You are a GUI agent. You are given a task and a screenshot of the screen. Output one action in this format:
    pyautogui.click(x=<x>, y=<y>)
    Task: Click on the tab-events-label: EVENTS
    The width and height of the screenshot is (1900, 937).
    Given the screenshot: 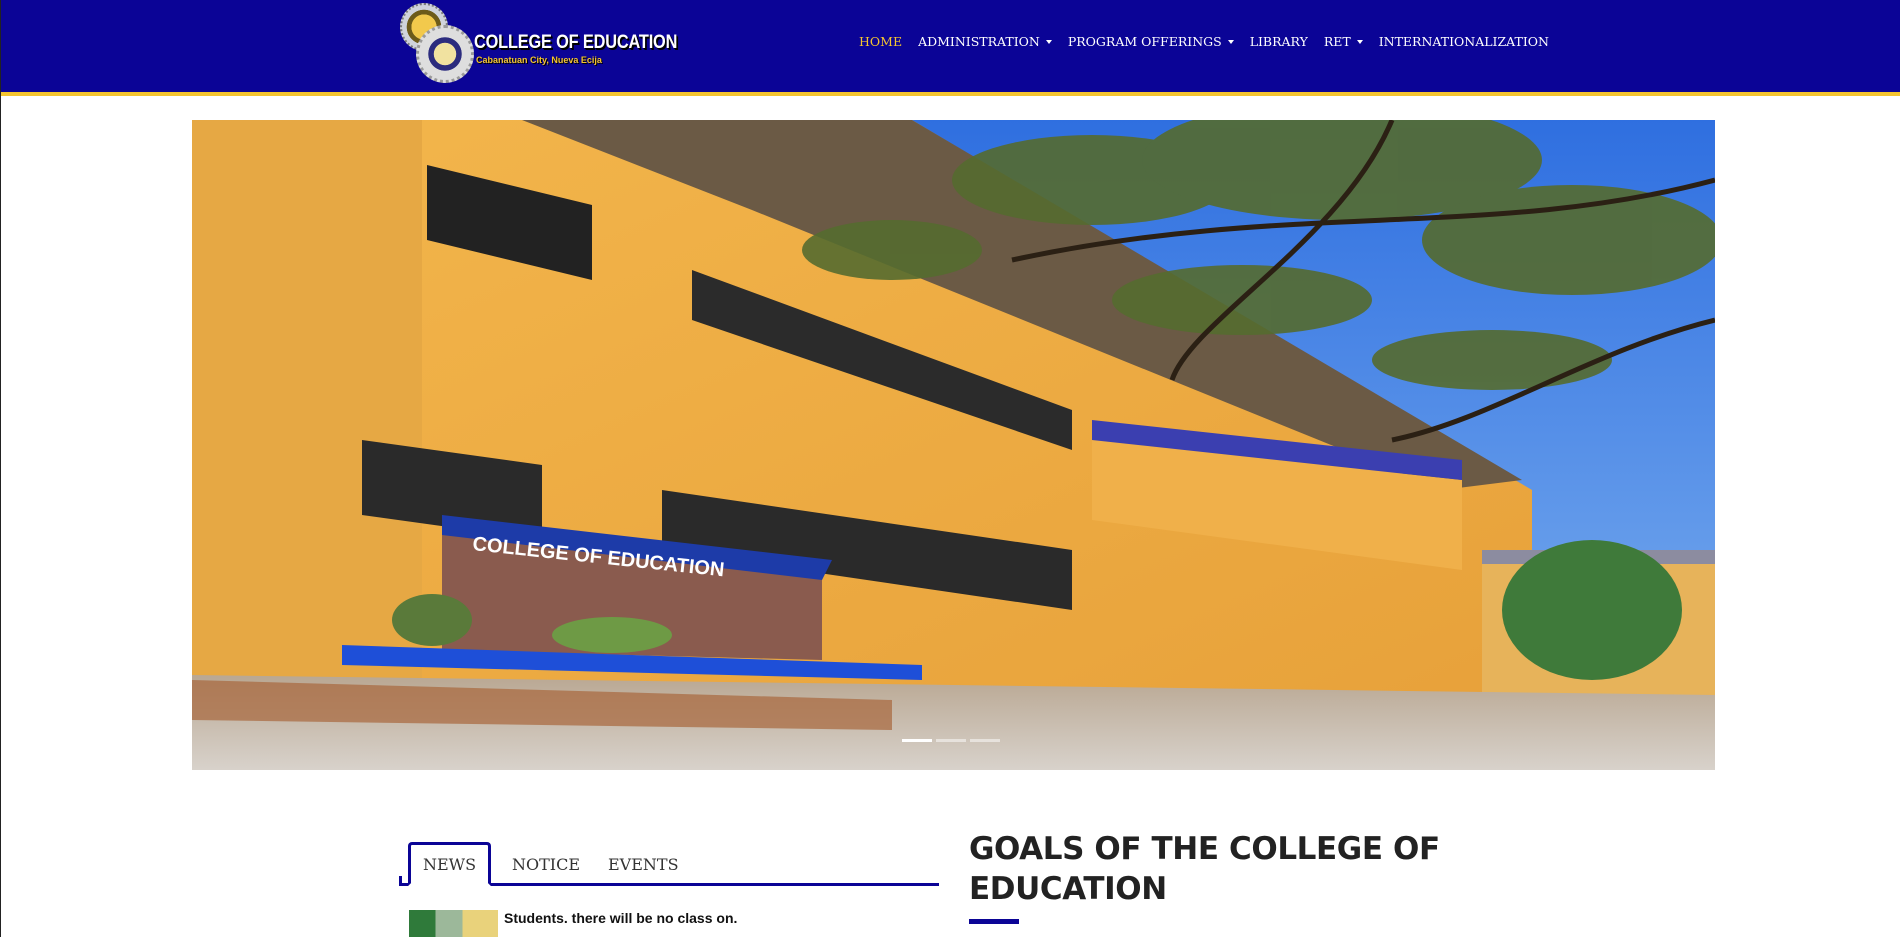 What is the action you would take?
    pyautogui.click(x=643, y=864)
    